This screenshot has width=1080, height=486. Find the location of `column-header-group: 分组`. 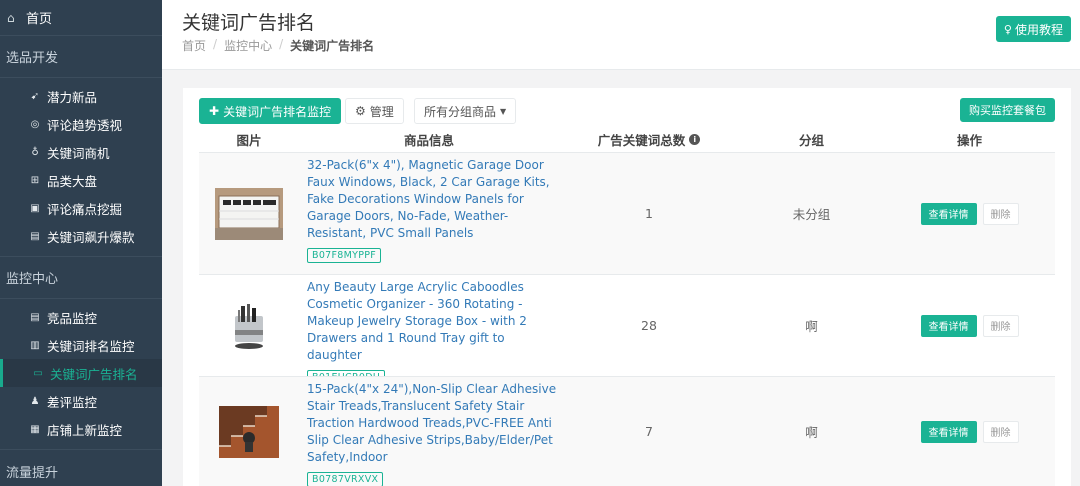

column-header-group: 分组 is located at coordinates (811, 140).